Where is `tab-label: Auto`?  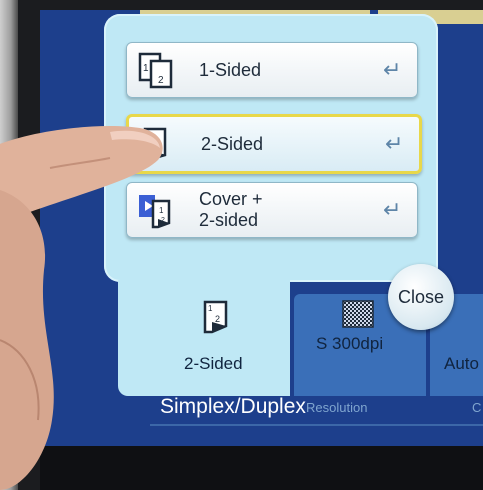 tab-label: Auto is located at coordinates (461, 363).